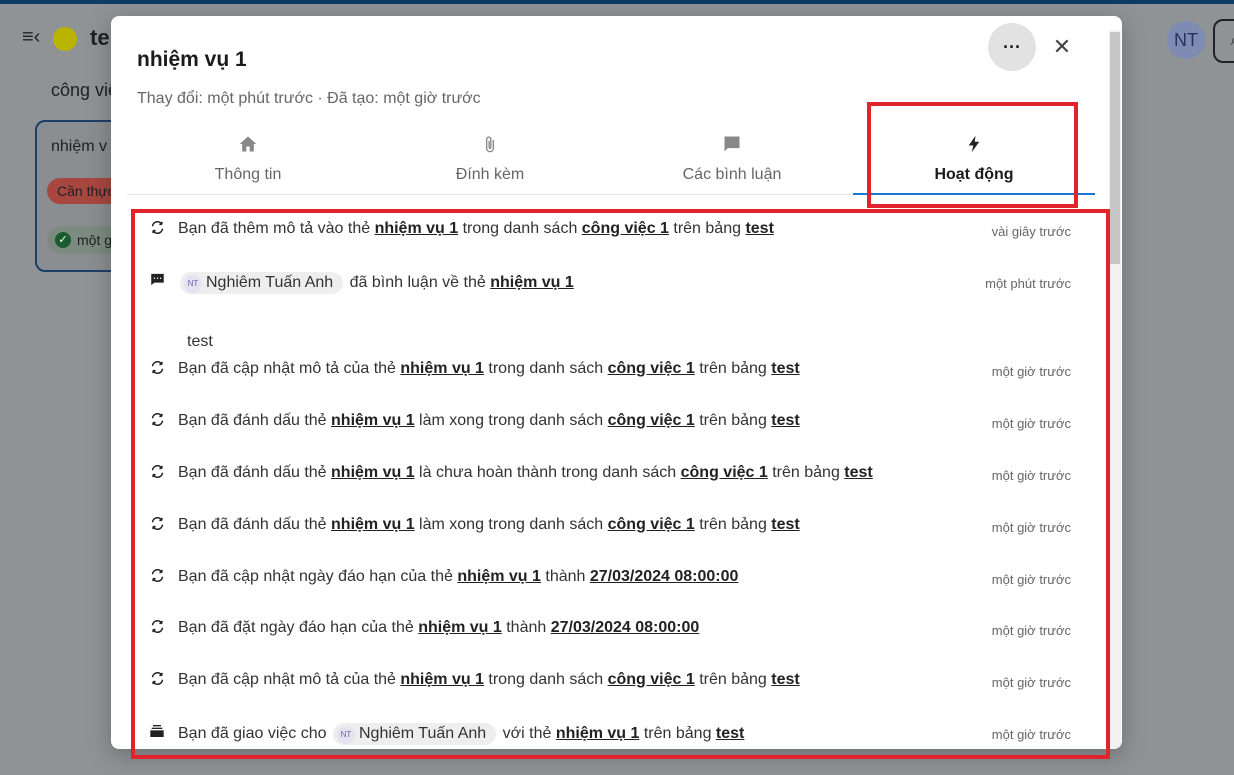  Describe the element at coordinates (972, 155) in the screenshot. I see `highlight-box-activity-tab` at that location.